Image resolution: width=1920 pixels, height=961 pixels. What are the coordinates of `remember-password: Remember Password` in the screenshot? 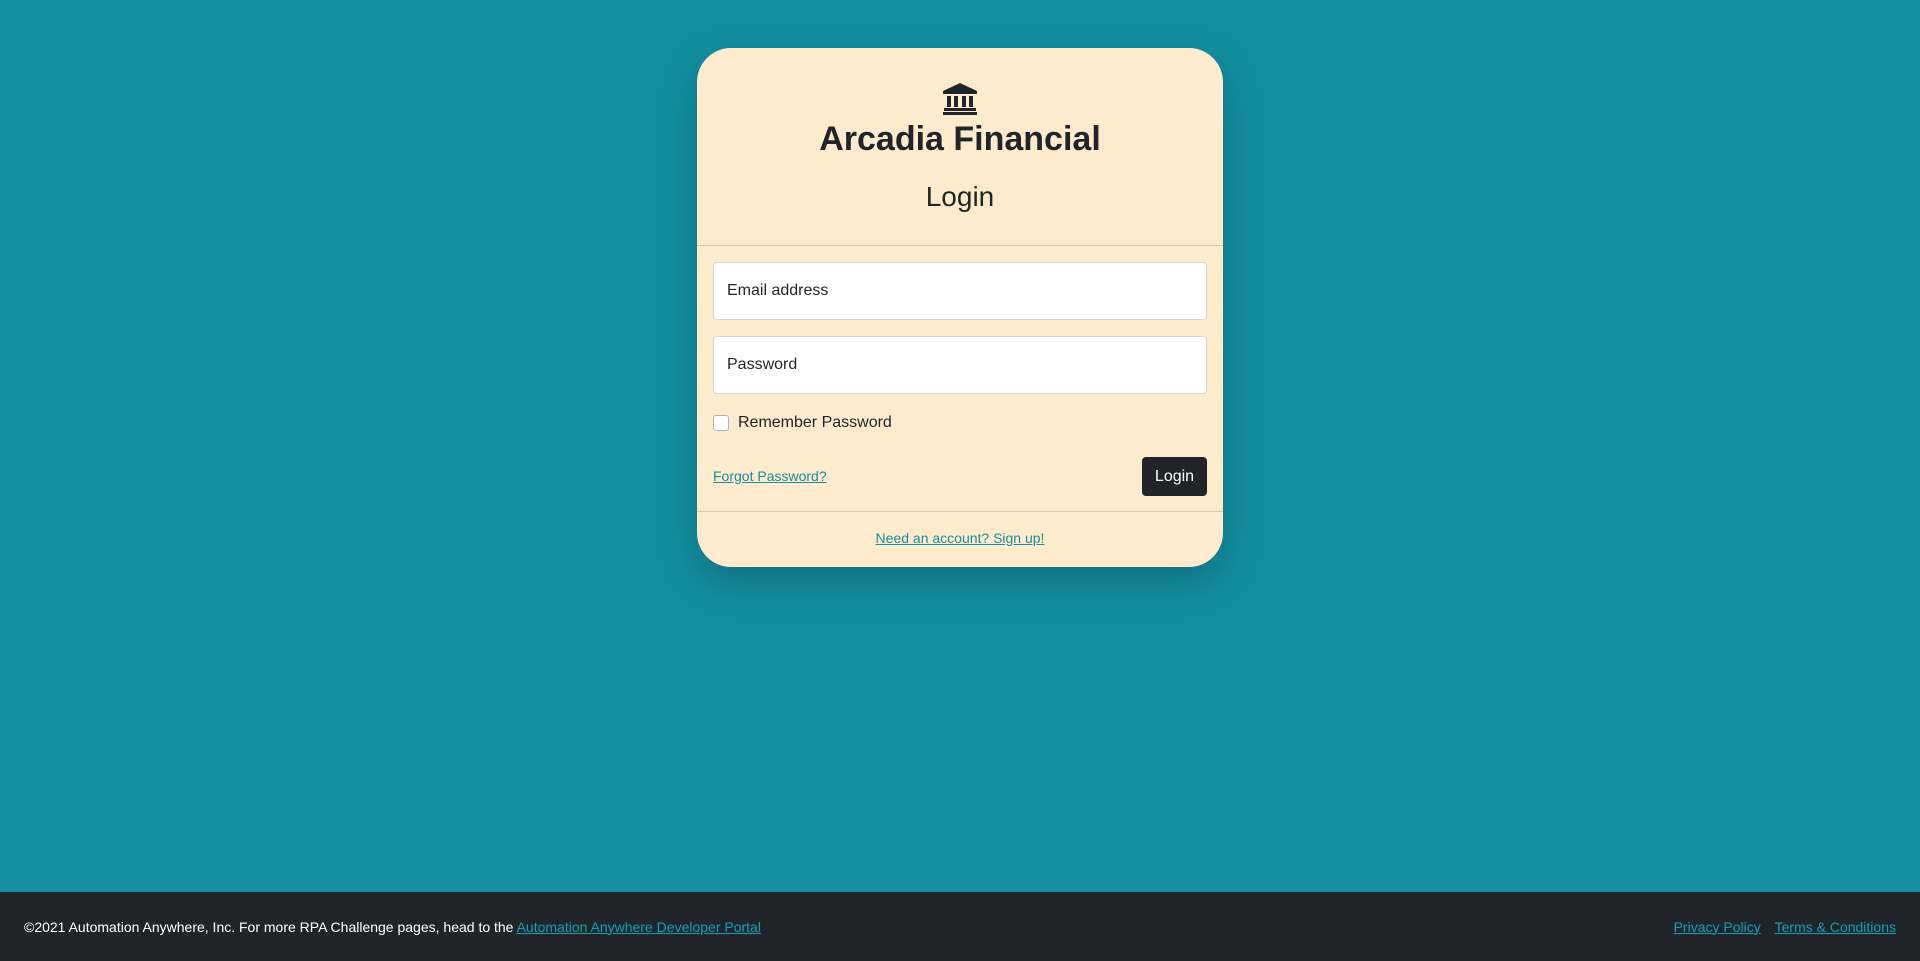 It's located at (802, 423).